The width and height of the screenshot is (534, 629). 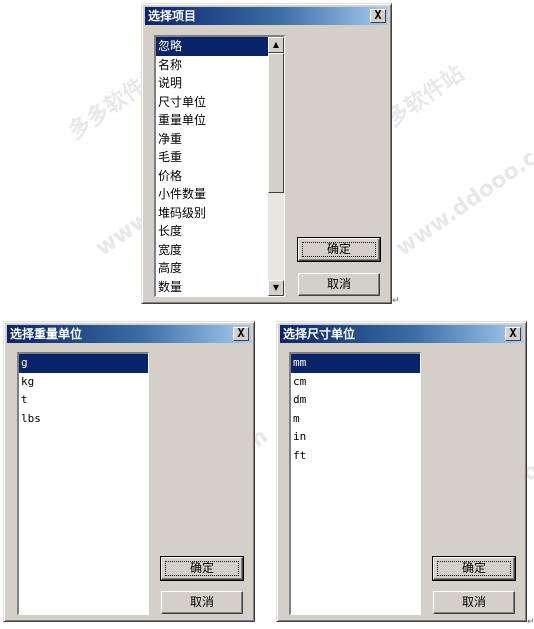 I want to click on list-item: m, so click(x=355, y=419).